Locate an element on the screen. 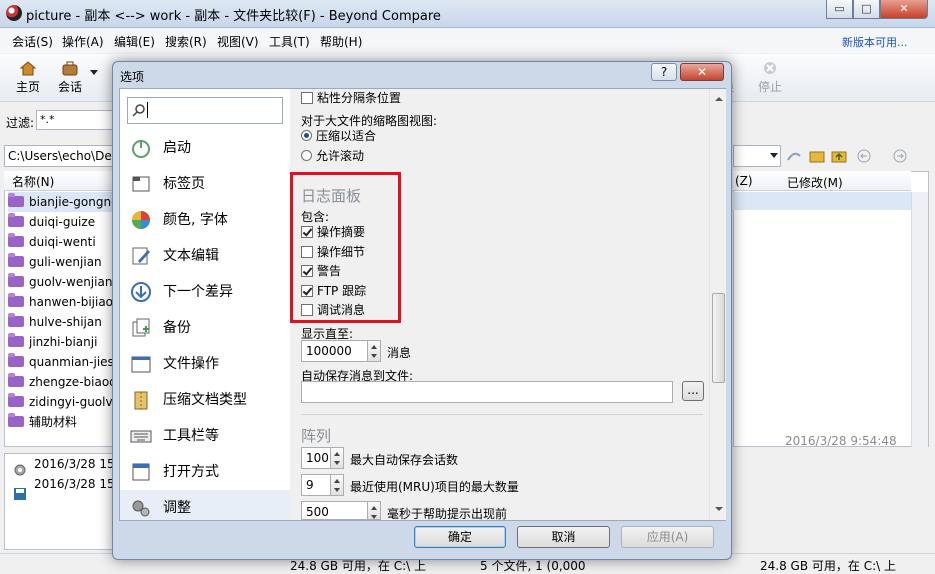 The width and height of the screenshot is (935, 574). mru-spinner is located at coordinates (337, 485).